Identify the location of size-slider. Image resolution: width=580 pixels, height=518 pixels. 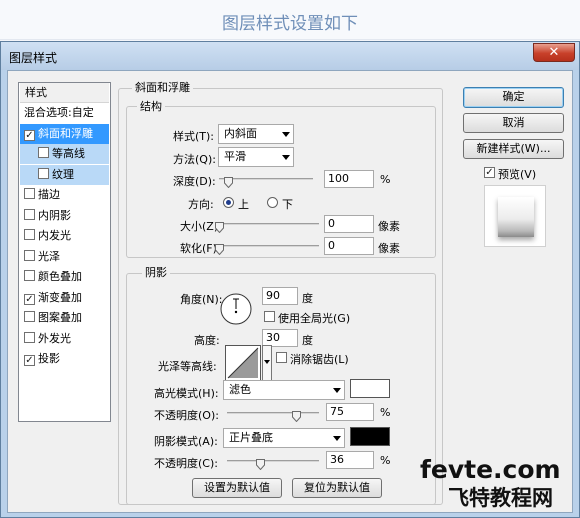
(269, 224).